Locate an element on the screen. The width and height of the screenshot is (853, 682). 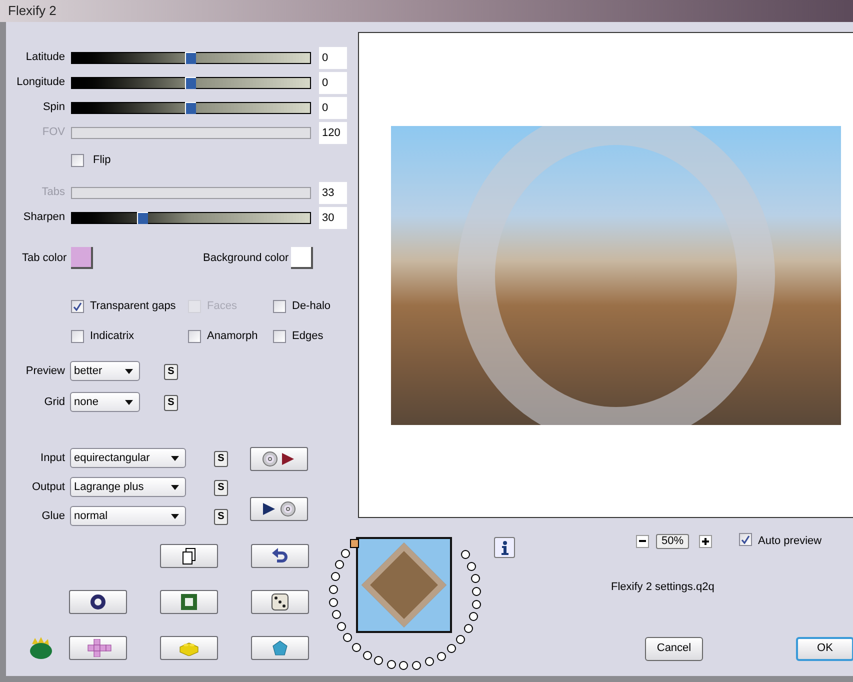
dropdown-label: Input is located at coordinates (52, 458).